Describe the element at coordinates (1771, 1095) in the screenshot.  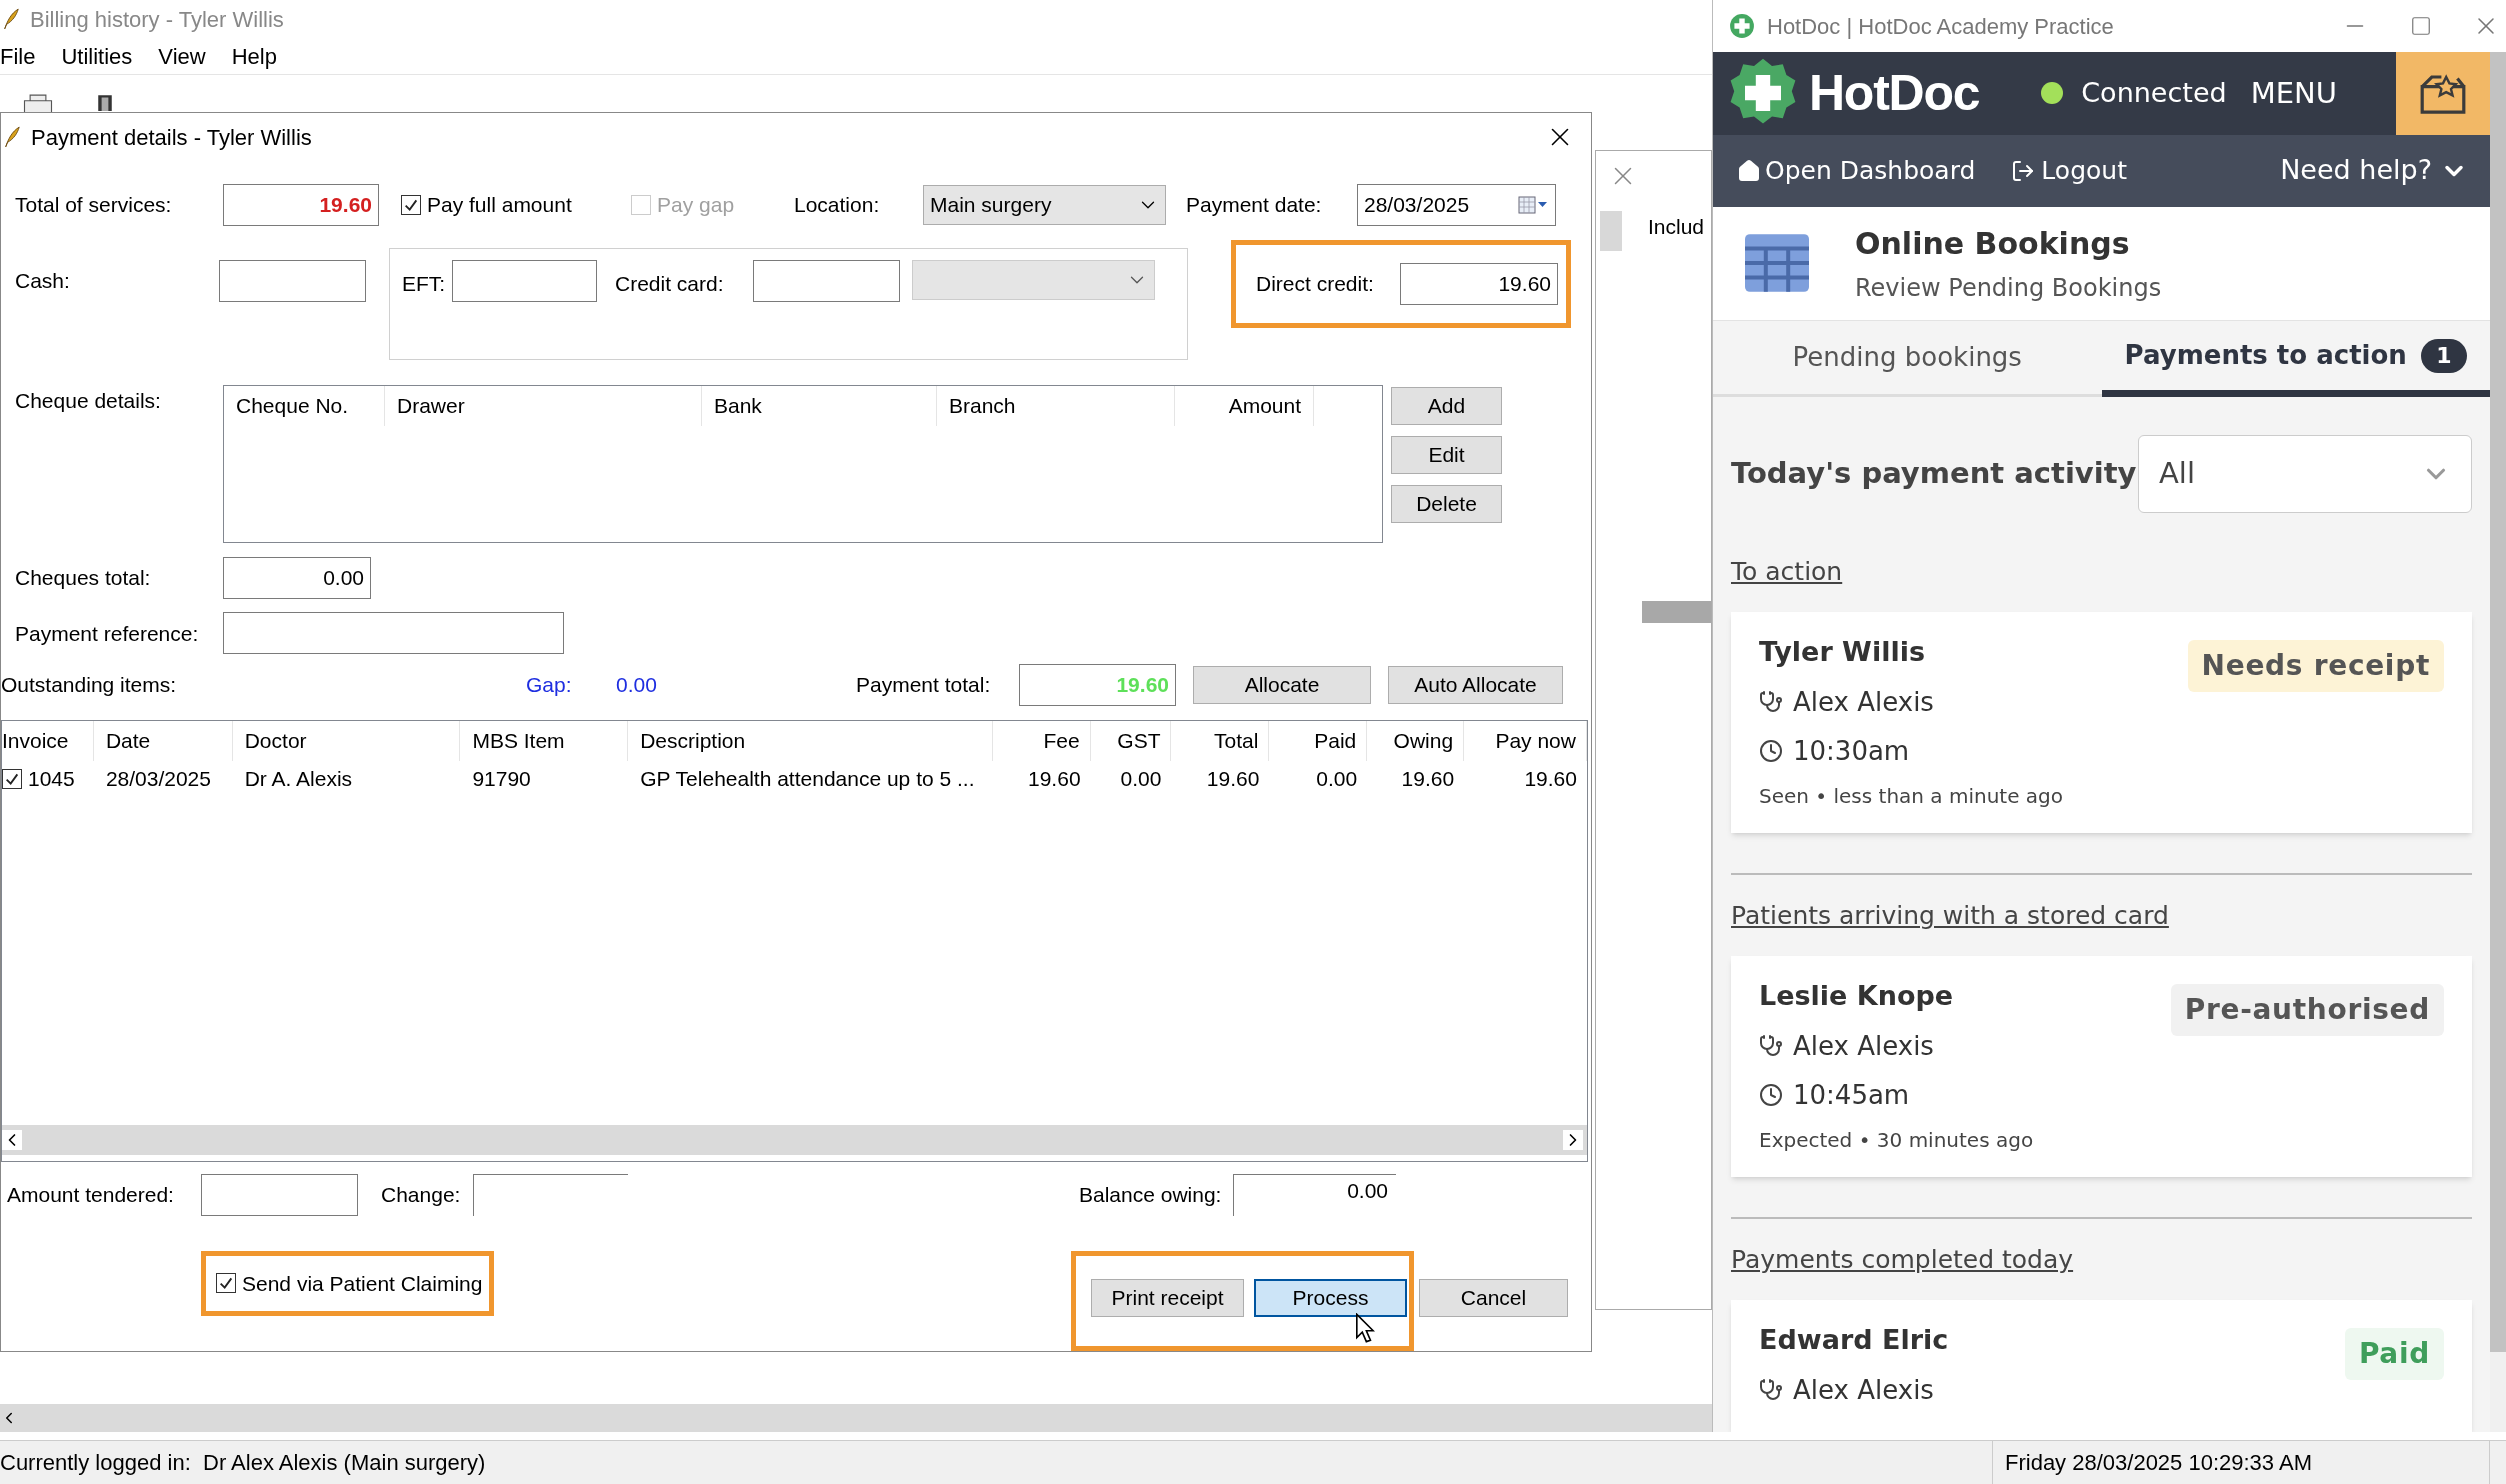
I see `clock-icon` at that location.